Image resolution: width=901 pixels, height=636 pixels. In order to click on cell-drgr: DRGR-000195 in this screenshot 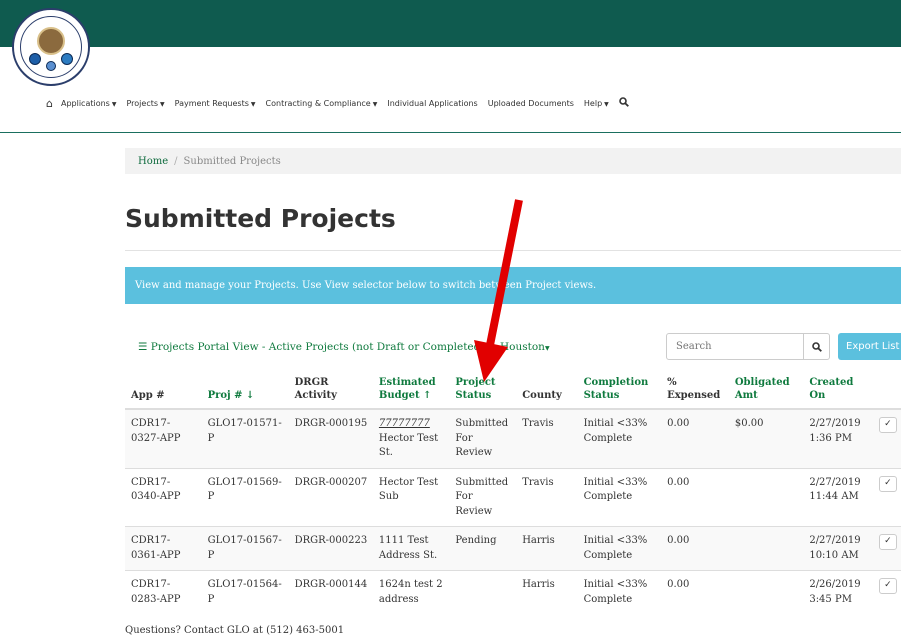, I will do `click(330, 438)`.